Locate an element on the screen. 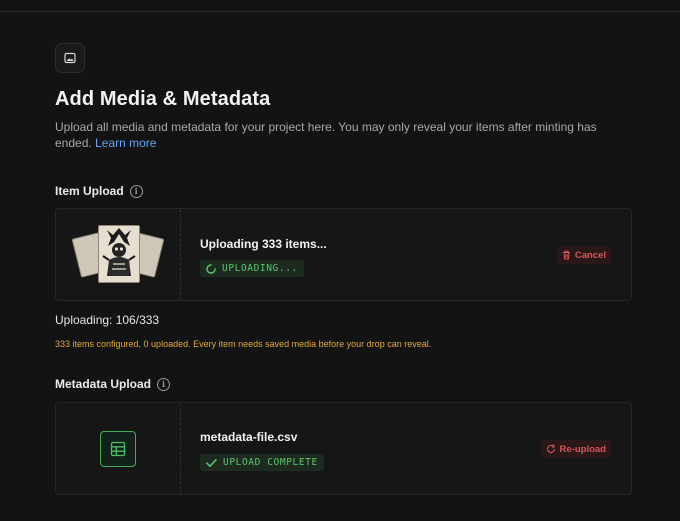 The height and width of the screenshot is (521, 680). check-icon is located at coordinates (211, 462).